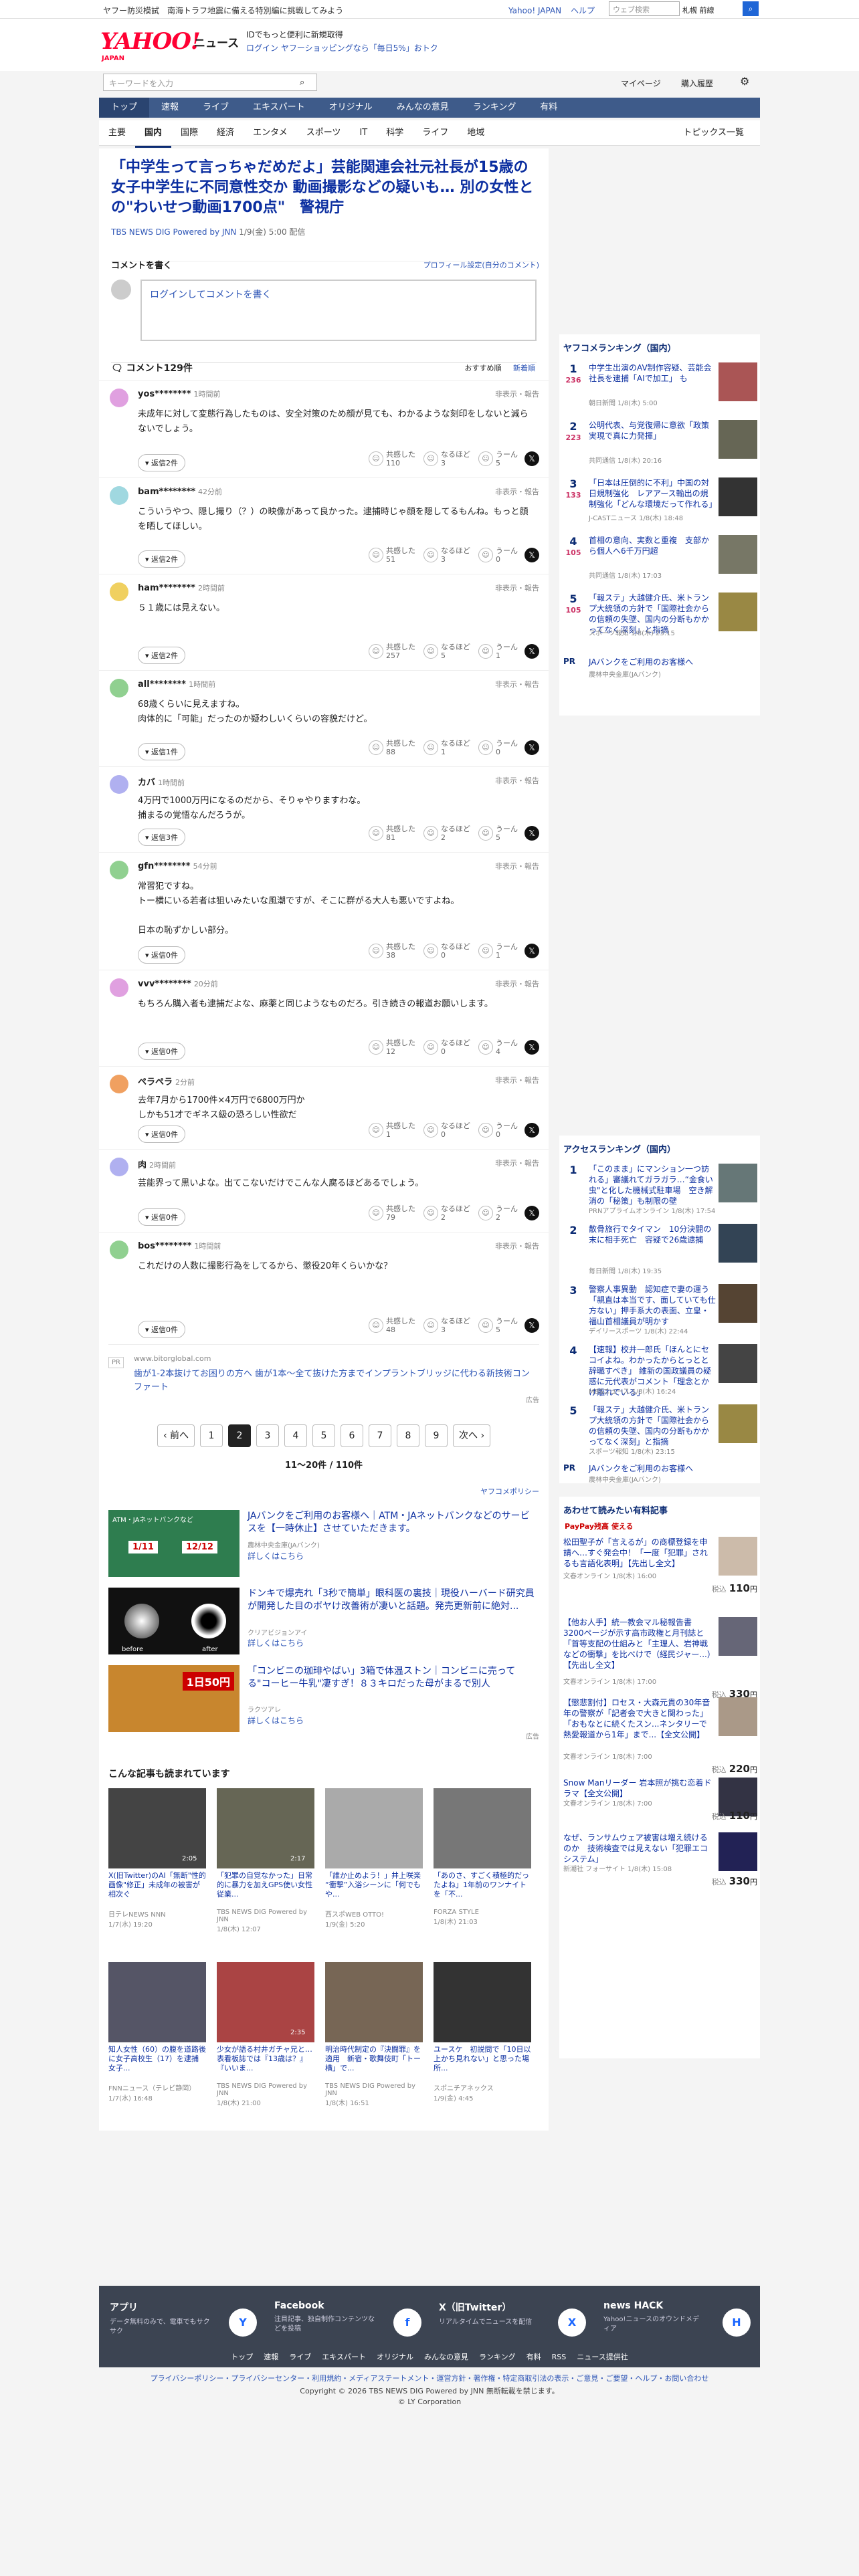  What do you see at coordinates (267, 1435) in the screenshot?
I see `page-3: 3` at bounding box center [267, 1435].